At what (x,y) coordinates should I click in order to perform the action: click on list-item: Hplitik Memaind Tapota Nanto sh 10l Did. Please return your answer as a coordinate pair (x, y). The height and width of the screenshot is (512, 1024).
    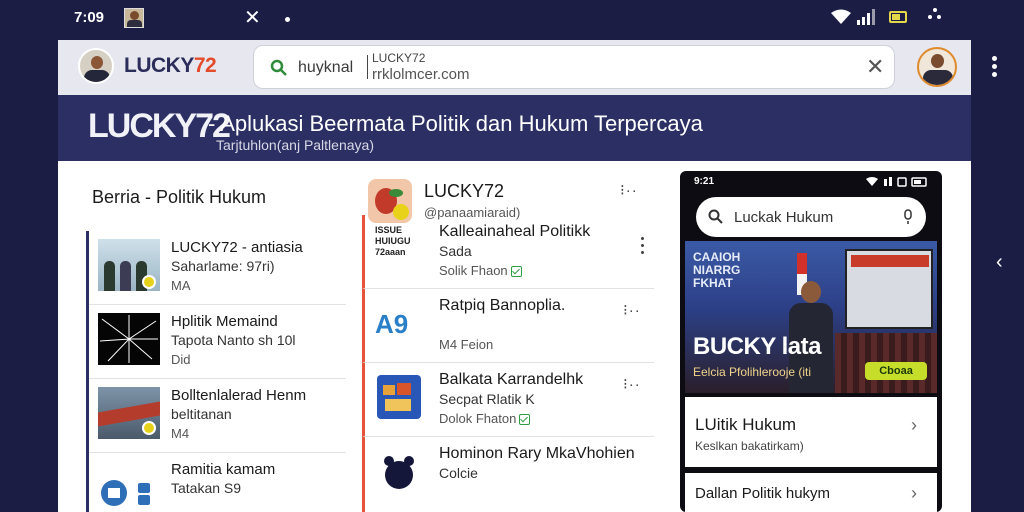
    Looking at the image, I should click on (217, 342).